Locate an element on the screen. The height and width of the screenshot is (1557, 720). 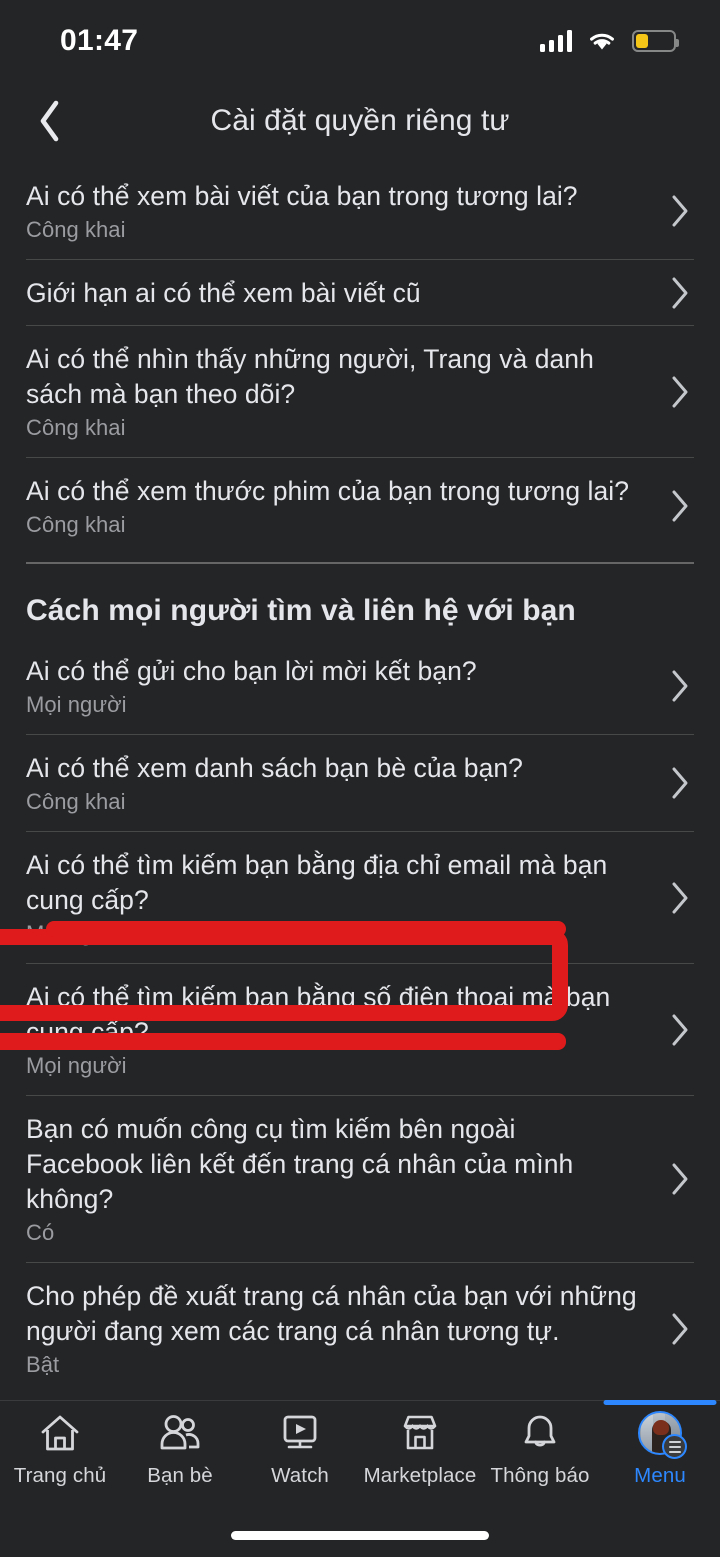
nav-label: Marketplace is located at coordinates (420, 1475).